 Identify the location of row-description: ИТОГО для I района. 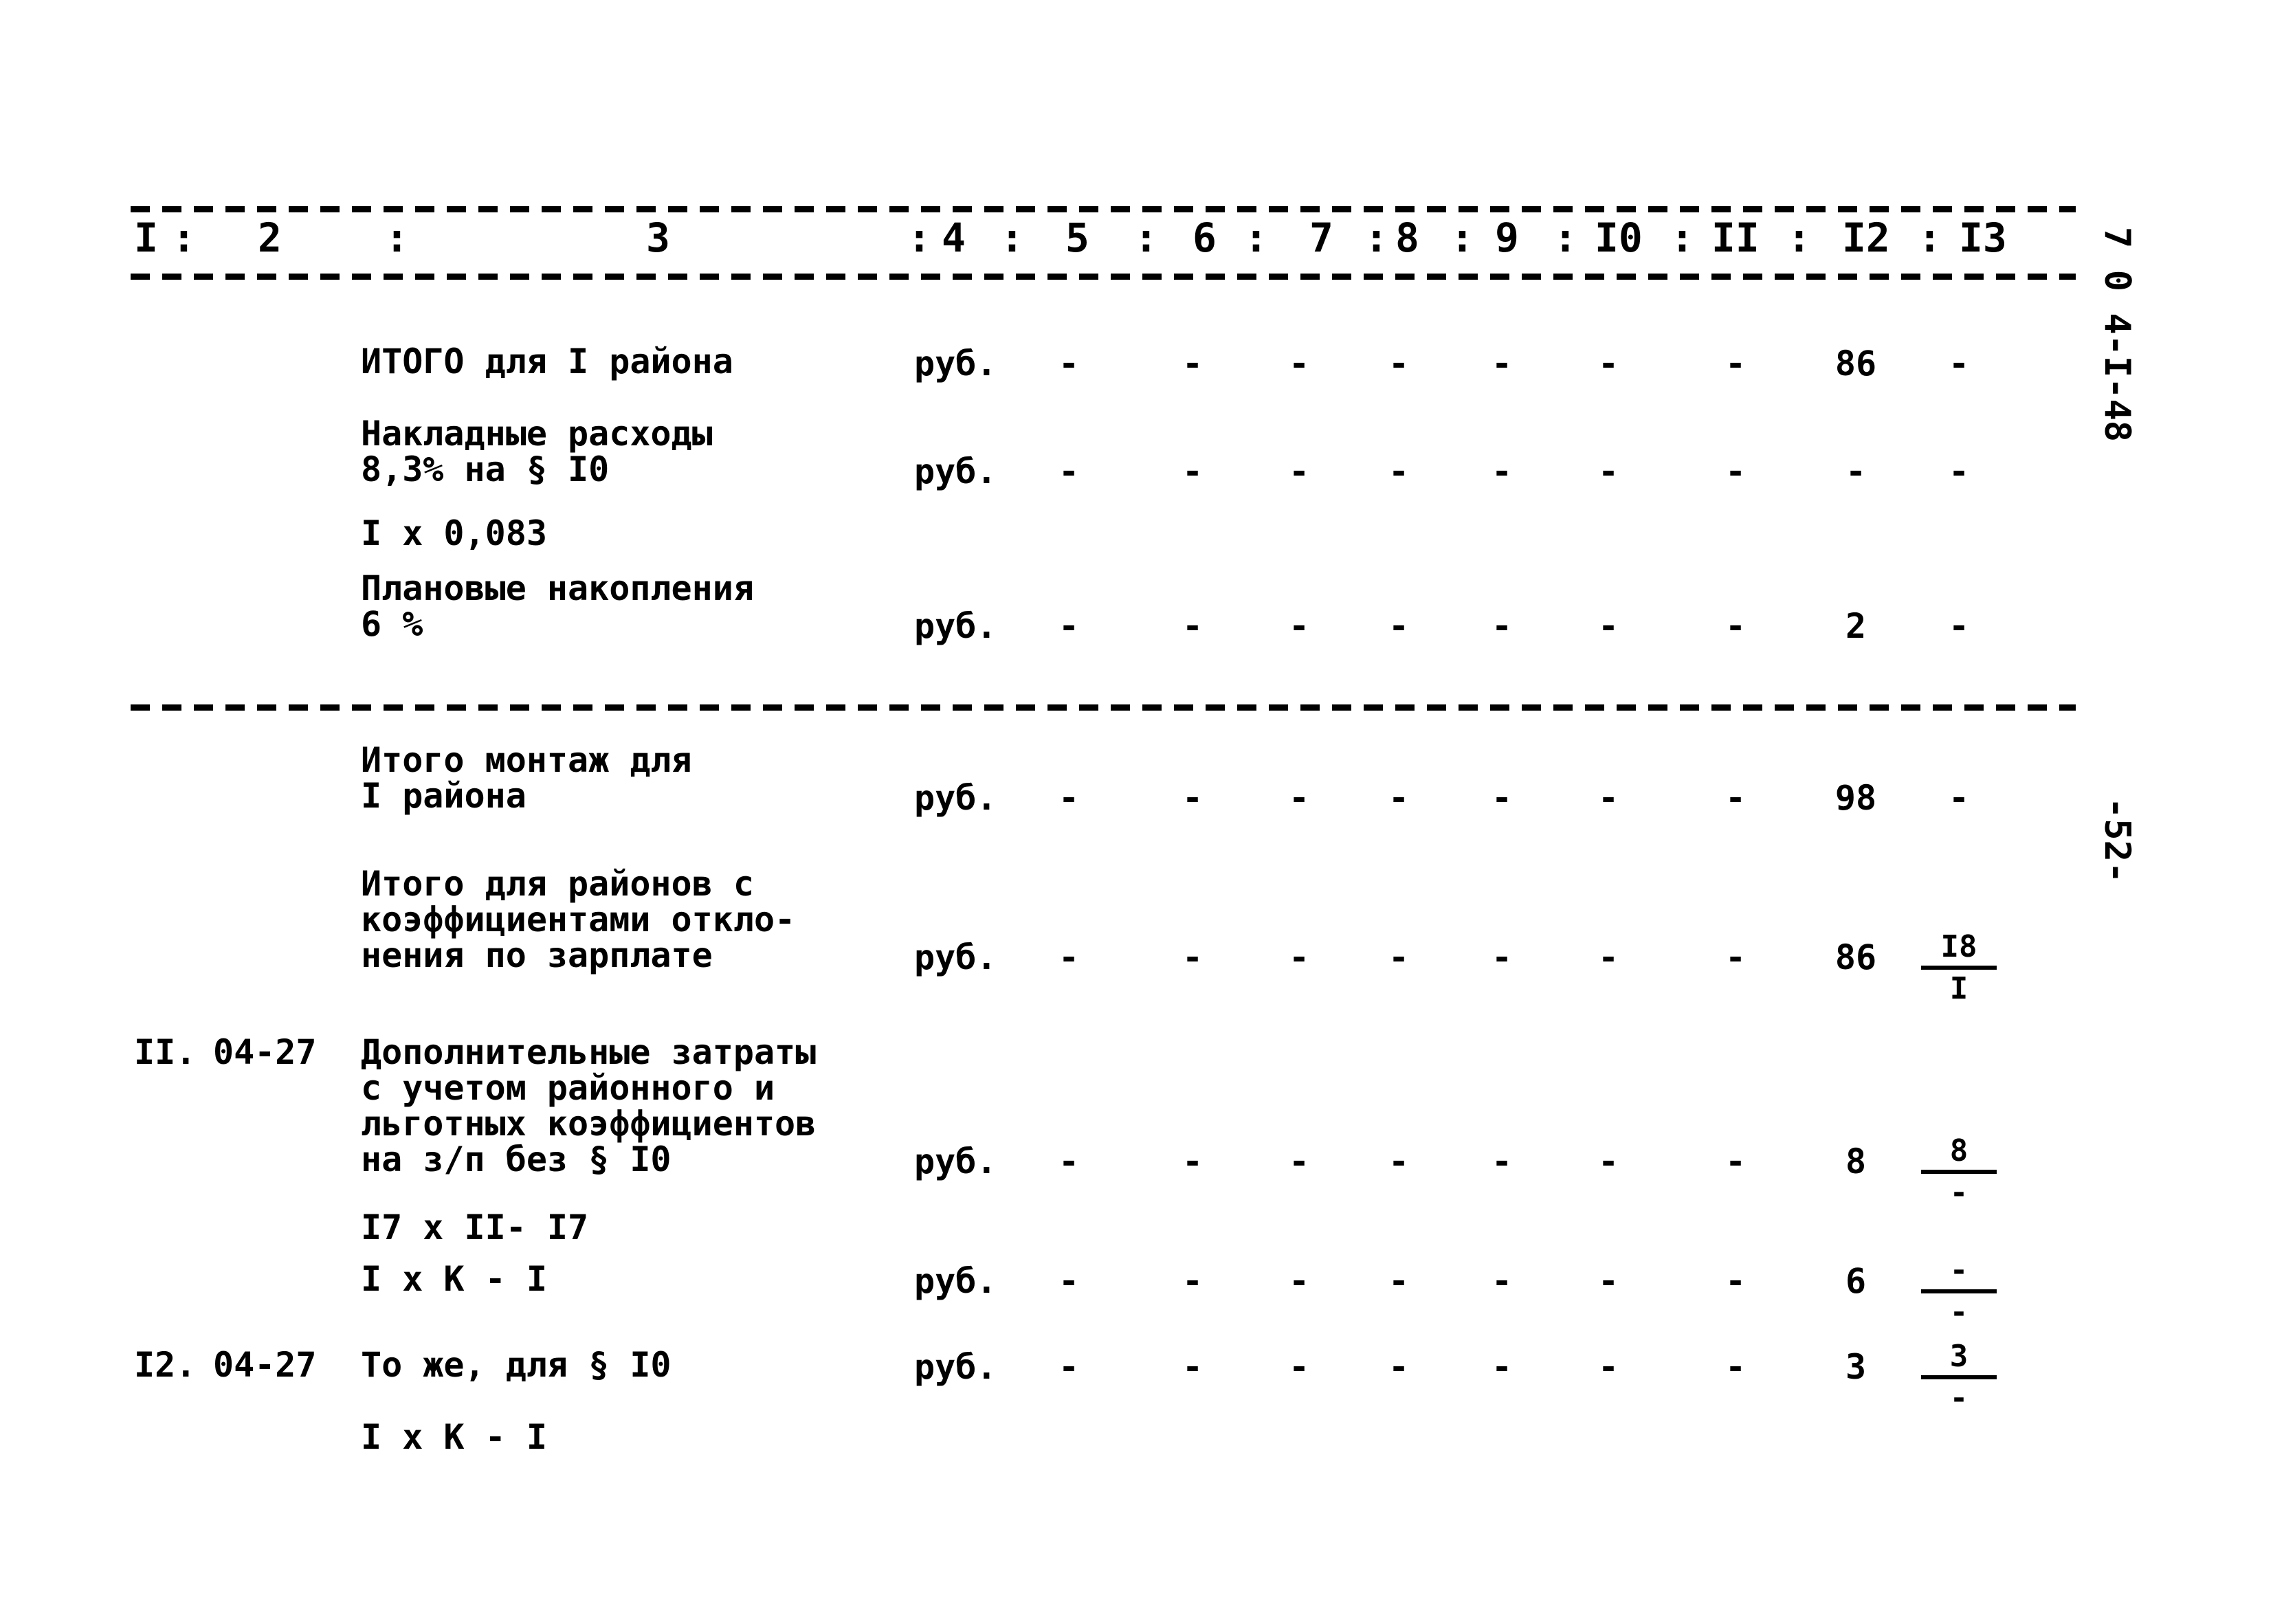
(547, 361).